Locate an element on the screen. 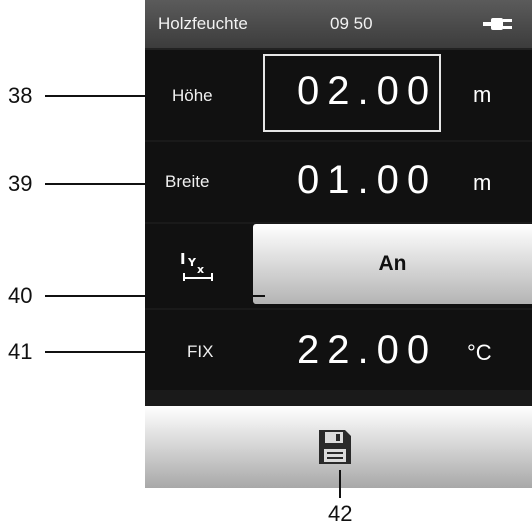 The width and height of the screenshot is (532, 529). height-row: Höhe 02.00 m is located at coordinates (338, 95).